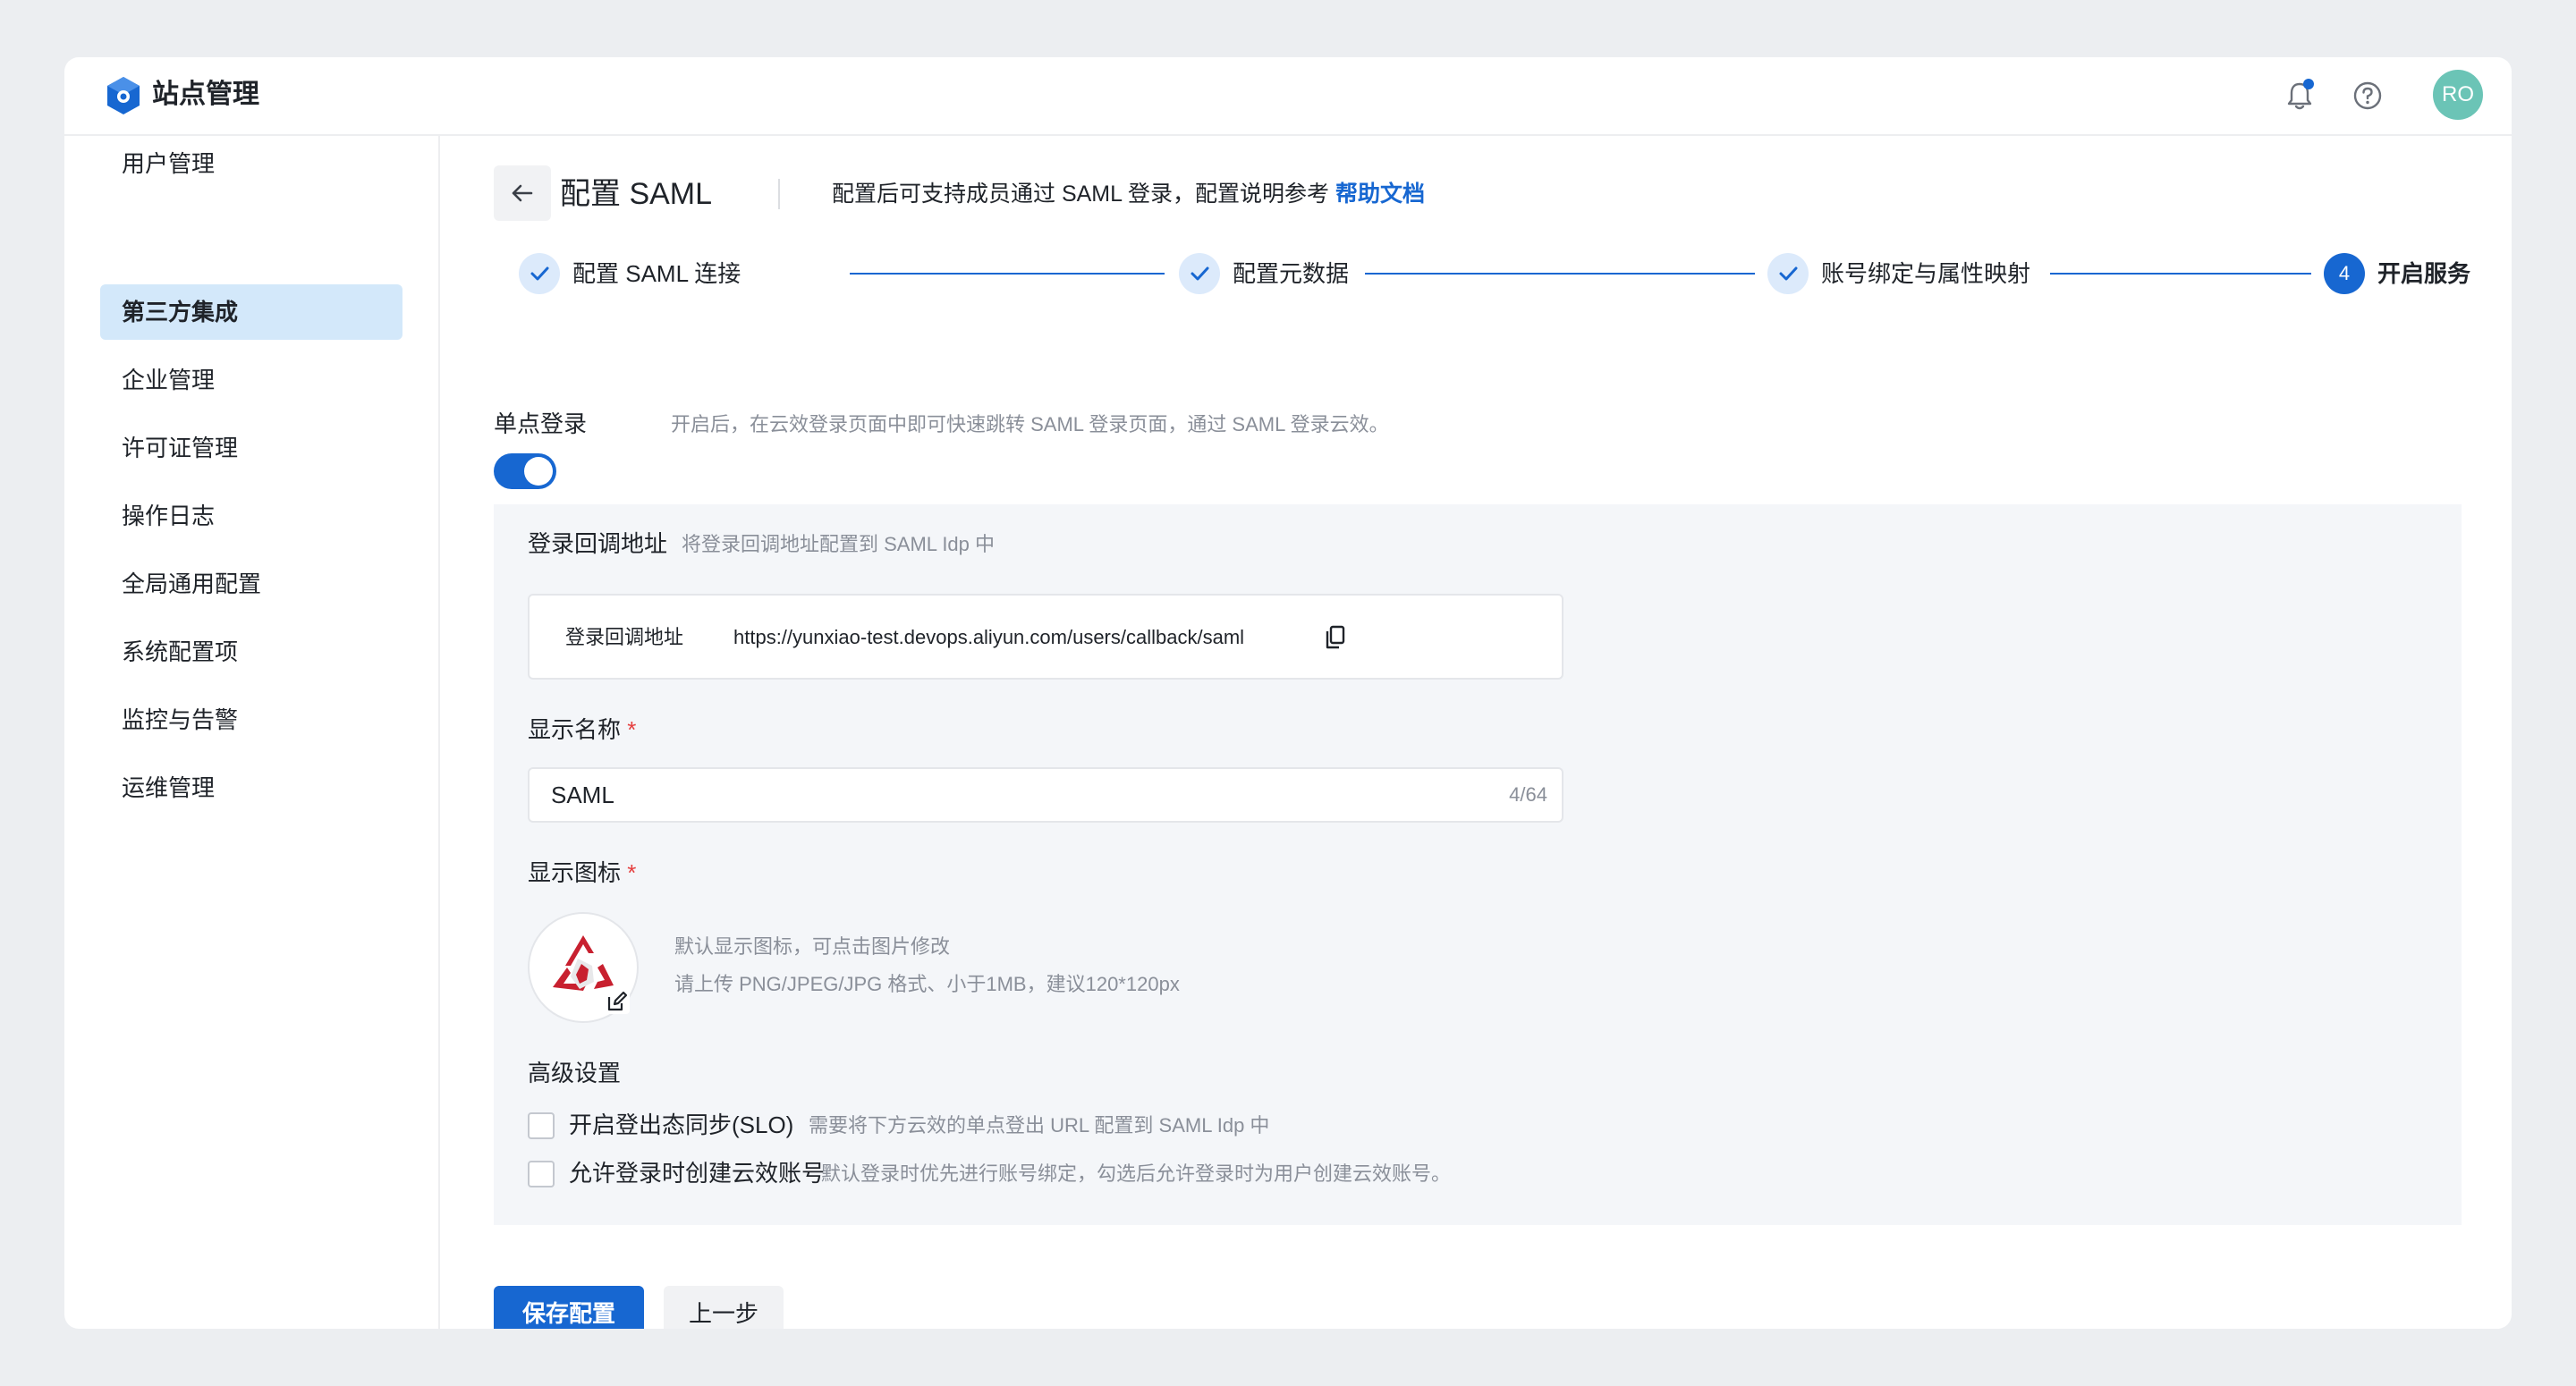 The width and height of the screenshot is (2576, 1386). What do you see at coordinates (251, 584) in the screenshot?
I see `sidebar-item-global-config: 全局通用配置` at bounding box center [251, 584].